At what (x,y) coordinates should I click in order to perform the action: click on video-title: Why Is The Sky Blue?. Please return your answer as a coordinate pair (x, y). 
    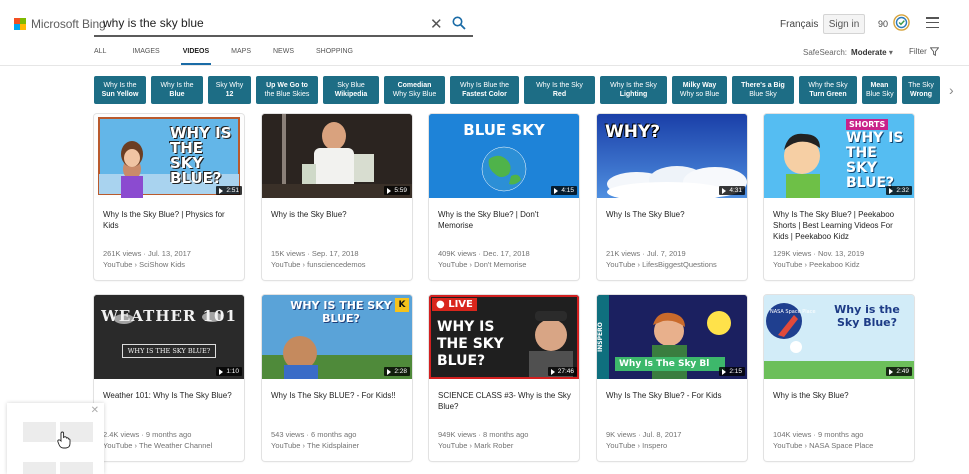
    Looking at the image, I should click on (673, 214).